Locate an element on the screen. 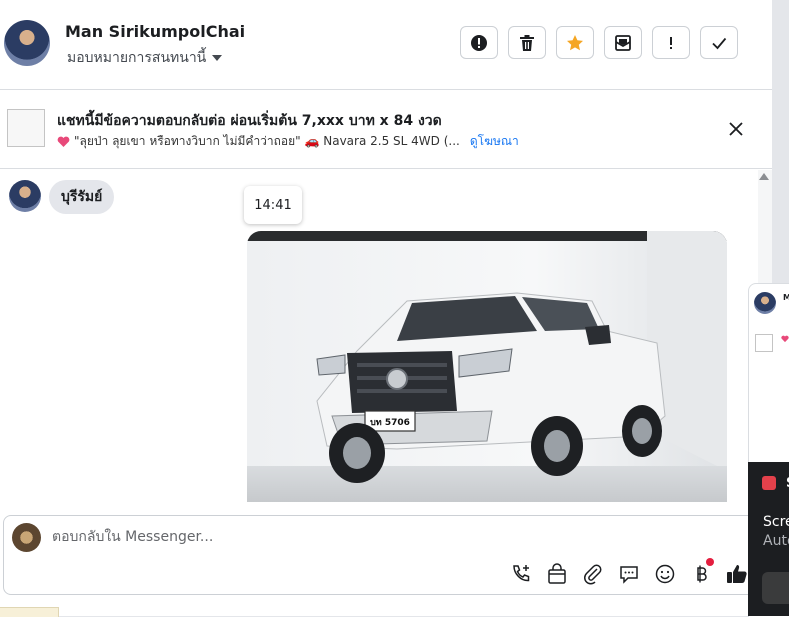 This screenshot has height=617, width=789. mark-done-button is located at coordinates (719, 42).